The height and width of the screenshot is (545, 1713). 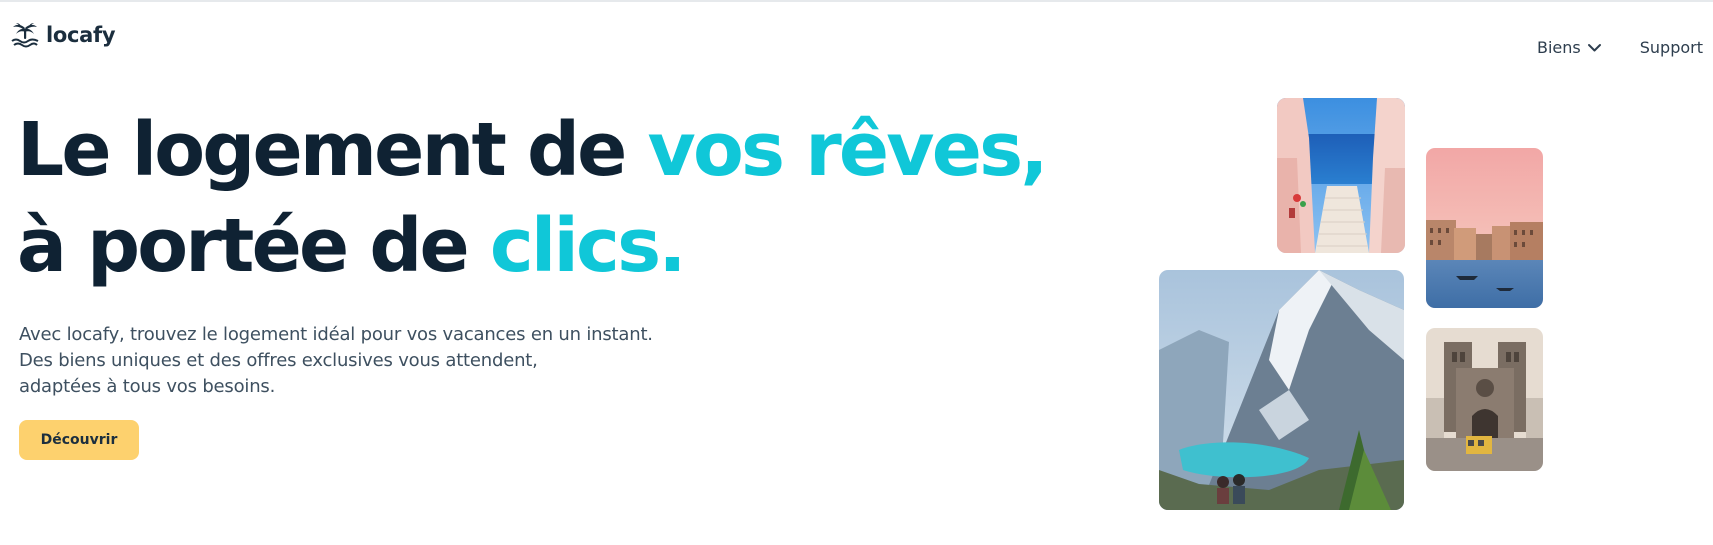 I want to click on discover-button: Découvrir, so click(x=79, y=440).